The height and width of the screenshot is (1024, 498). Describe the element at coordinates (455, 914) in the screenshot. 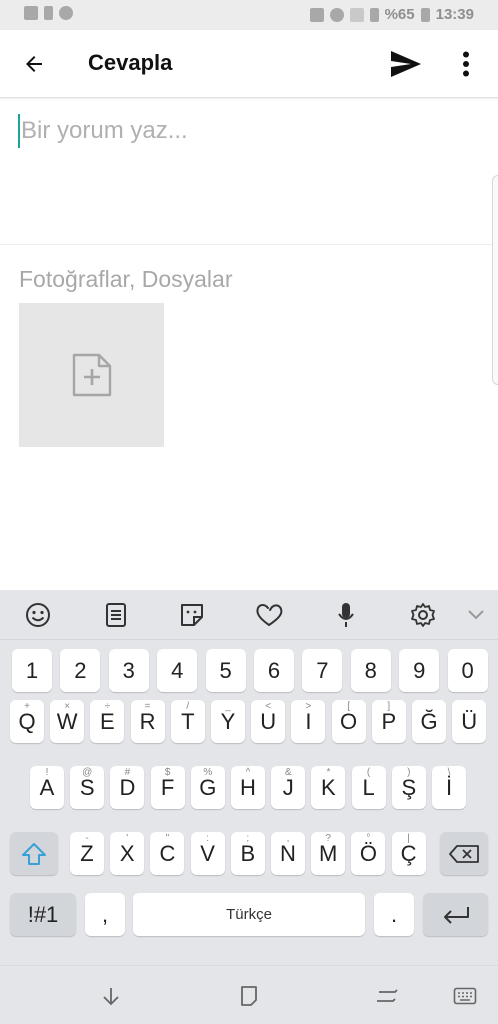

I see `enter-key` at that location.